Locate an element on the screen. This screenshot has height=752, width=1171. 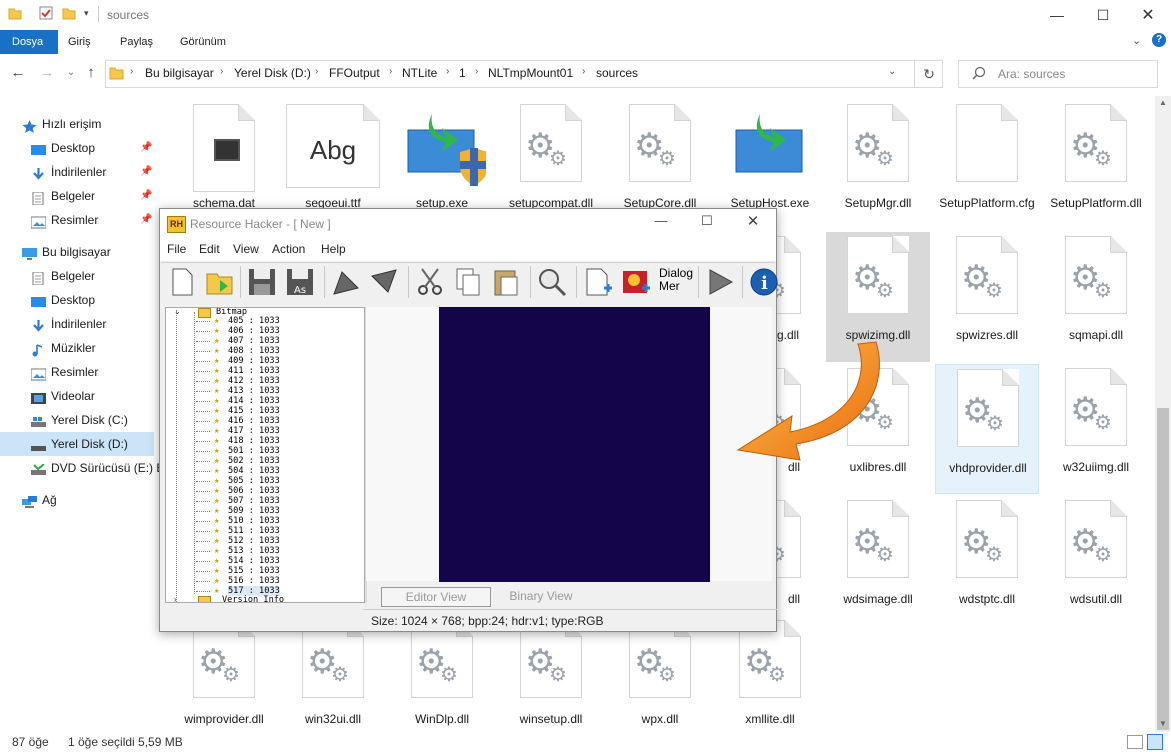
rh-maximize-button: ☐ is located at coordinates (707, 221).